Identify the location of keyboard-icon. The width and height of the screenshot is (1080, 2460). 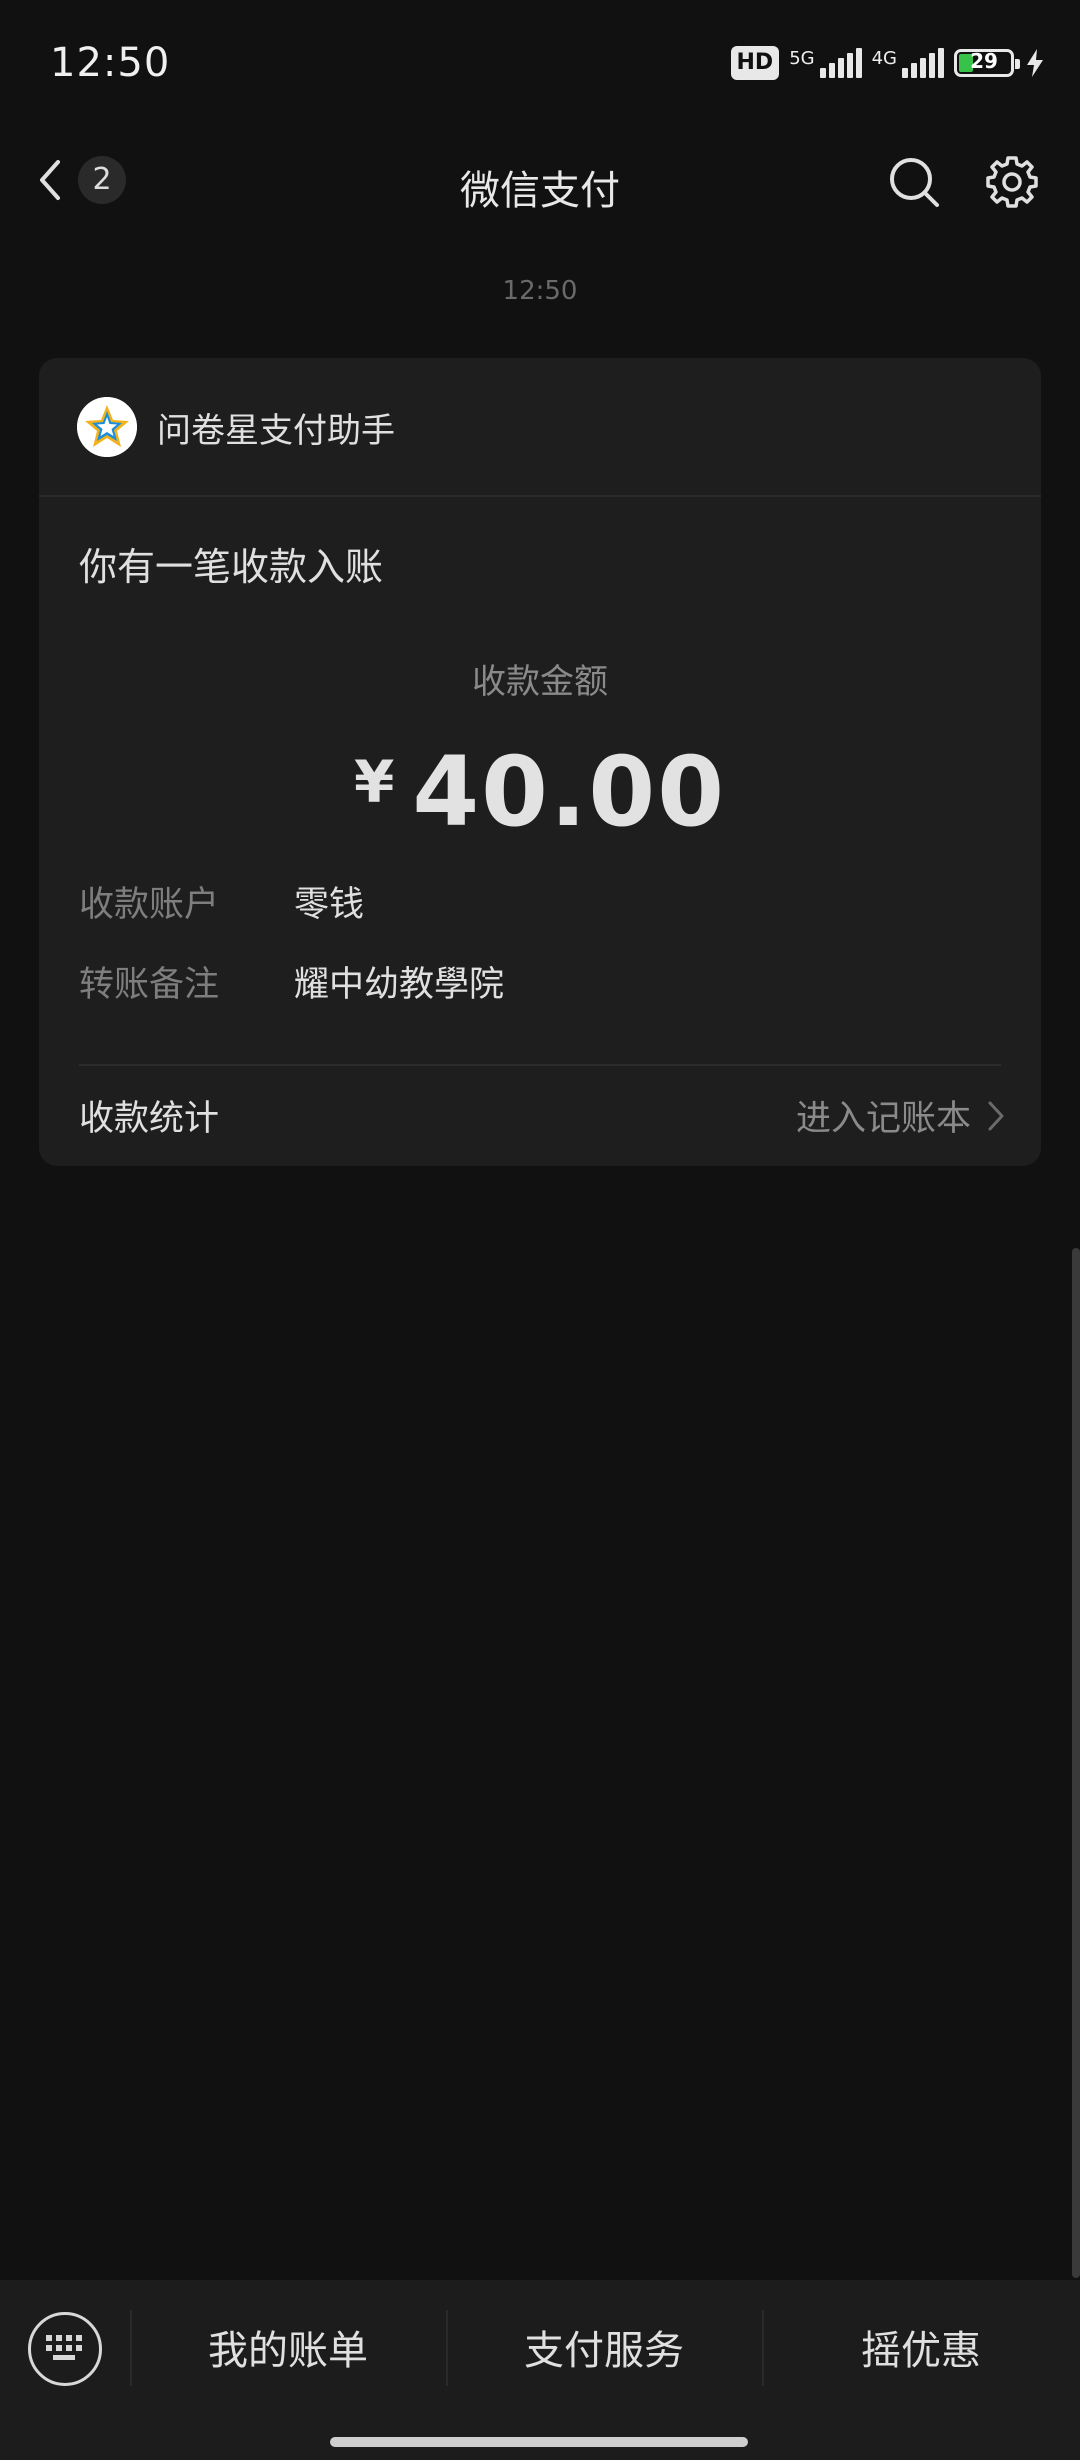
(64, 2347).